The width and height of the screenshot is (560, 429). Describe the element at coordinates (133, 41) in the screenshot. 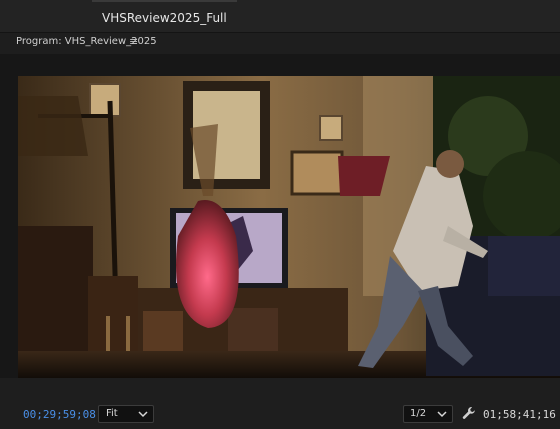

I see `hamburger-menu-icon: ≡` at that location.